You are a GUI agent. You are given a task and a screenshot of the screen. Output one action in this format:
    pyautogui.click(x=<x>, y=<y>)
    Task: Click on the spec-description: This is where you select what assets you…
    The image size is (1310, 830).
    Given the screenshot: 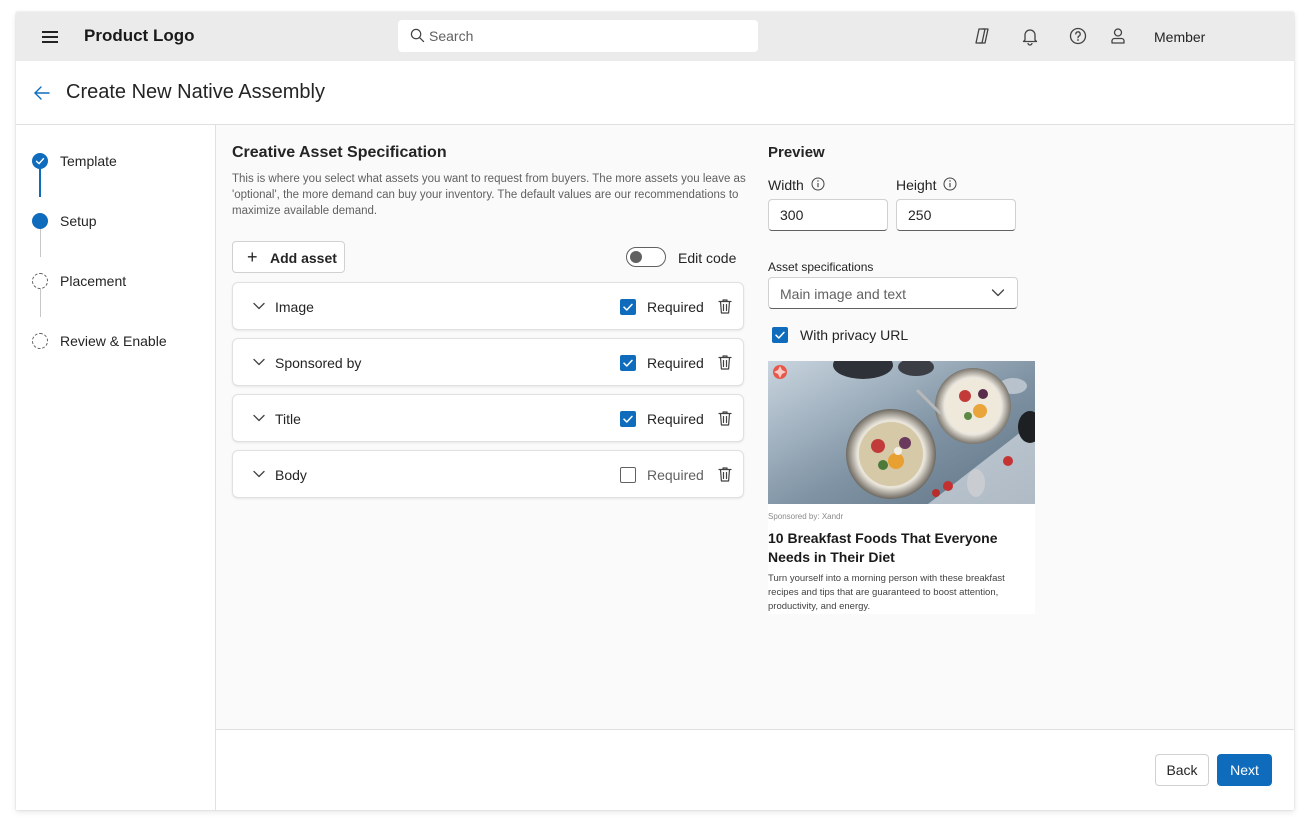 What is the action you would take?
    pyautogui.click(x=489, y=195)
    